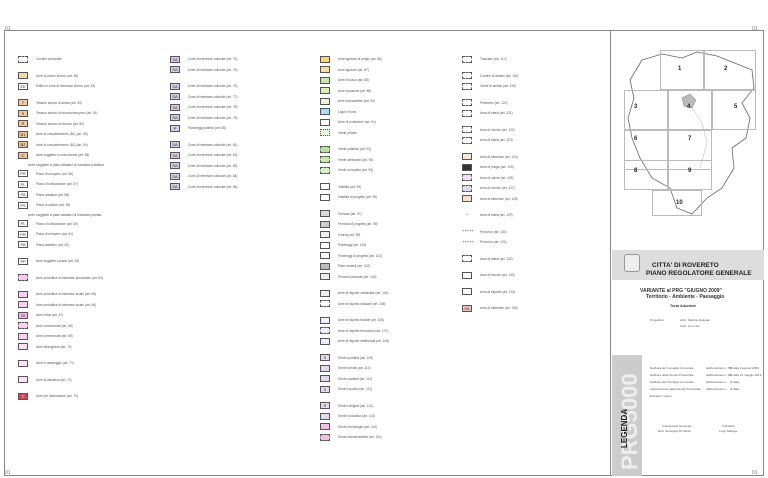 This screenshot has height=478, width=768. Describe the element at coordinates (636, 171) in the screenshot. I see `map-tile-number: 8` at that location.